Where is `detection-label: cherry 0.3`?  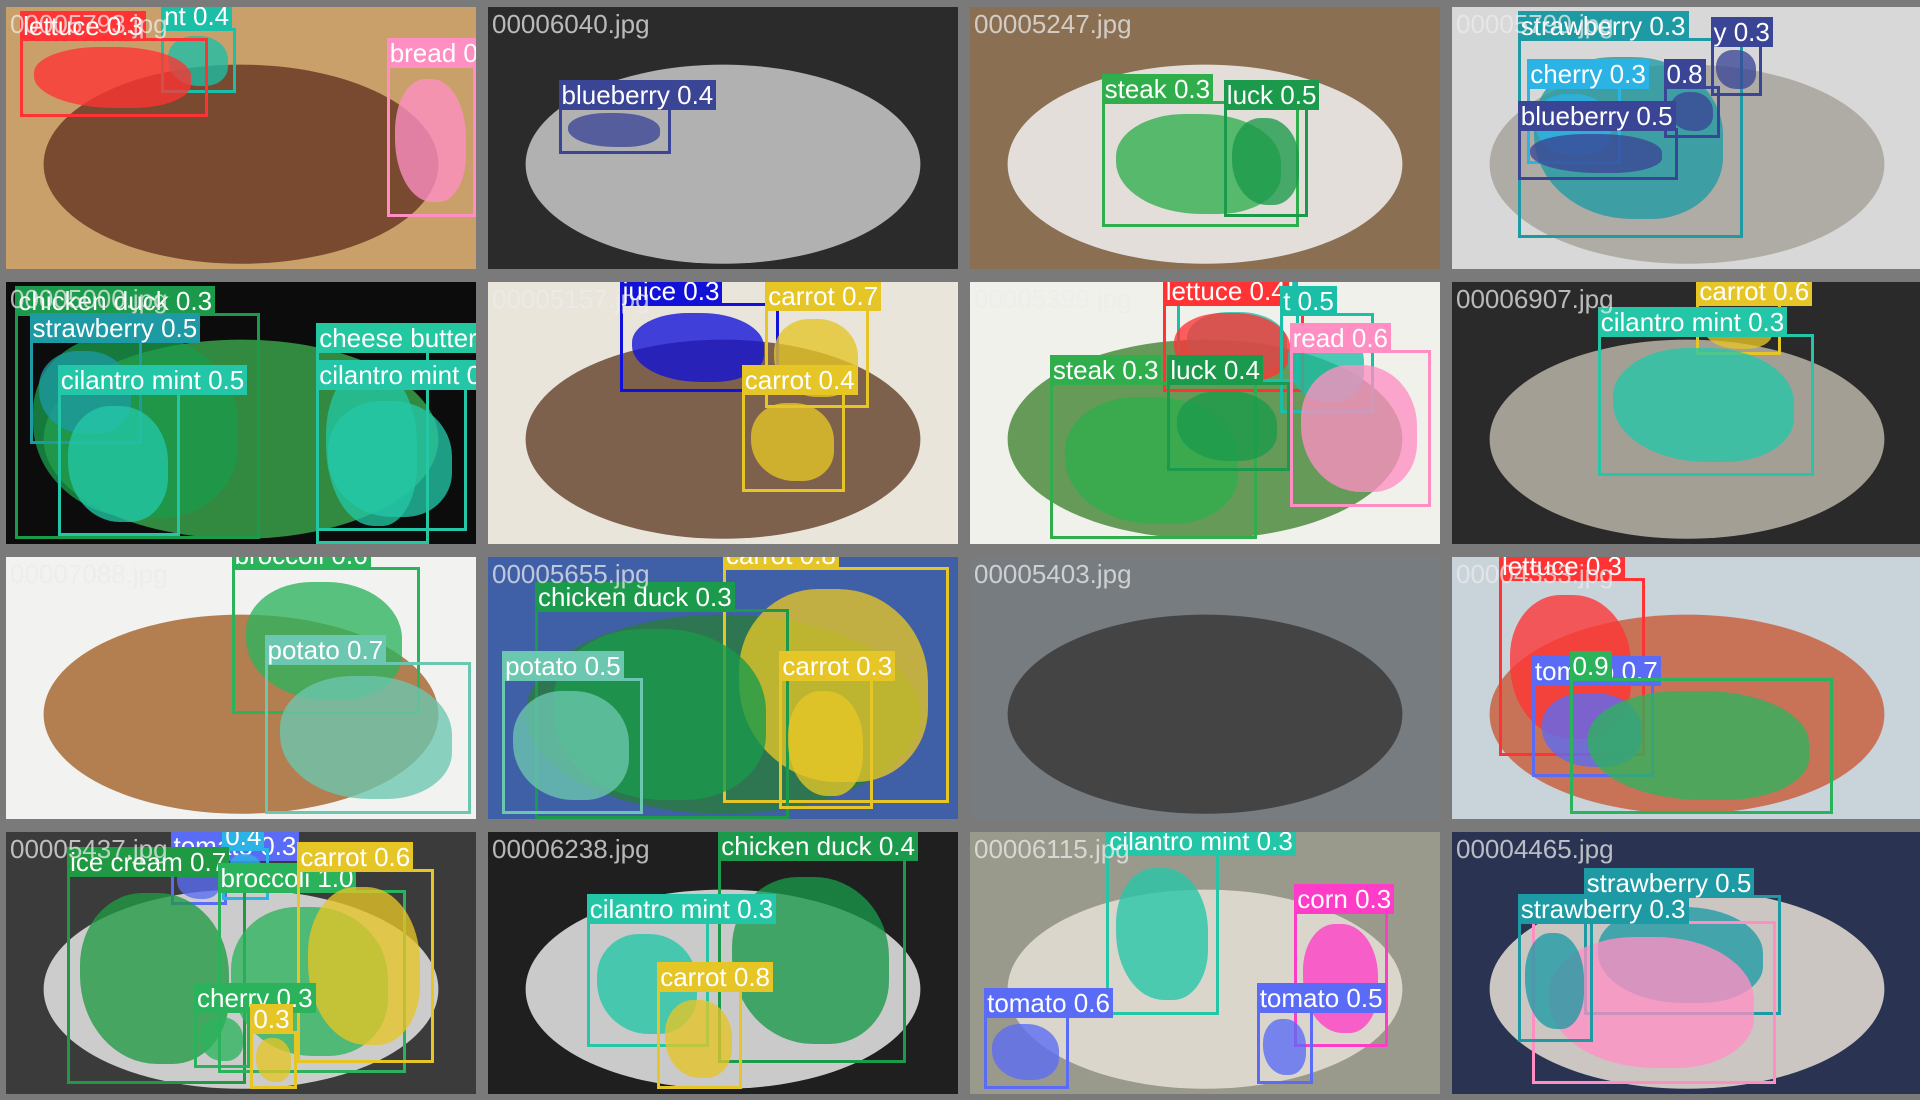 detection-label: cherry 0.3 is located at coordinates (1588, 73).